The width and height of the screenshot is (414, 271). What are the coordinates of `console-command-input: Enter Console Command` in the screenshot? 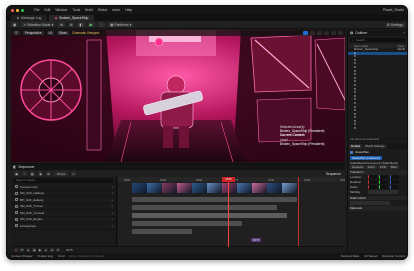 It's located at (87, 256).